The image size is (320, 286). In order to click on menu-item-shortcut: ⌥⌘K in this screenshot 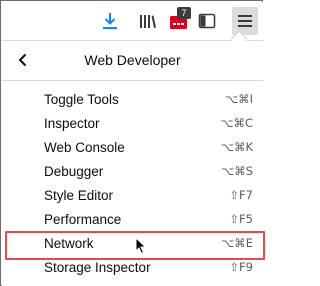, I will do `click(236, 147)`.